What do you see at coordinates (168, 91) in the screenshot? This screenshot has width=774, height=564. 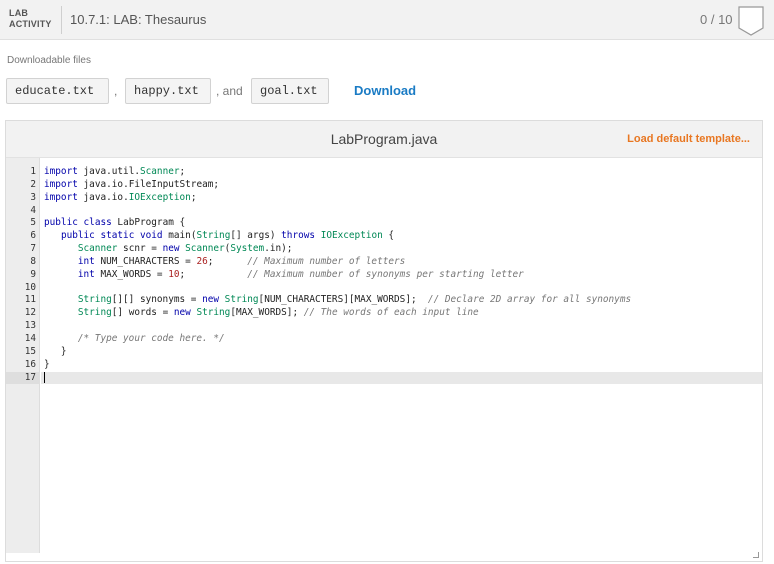 I see `file-button-happy: happy.txt` at bounding box center [168, 91].